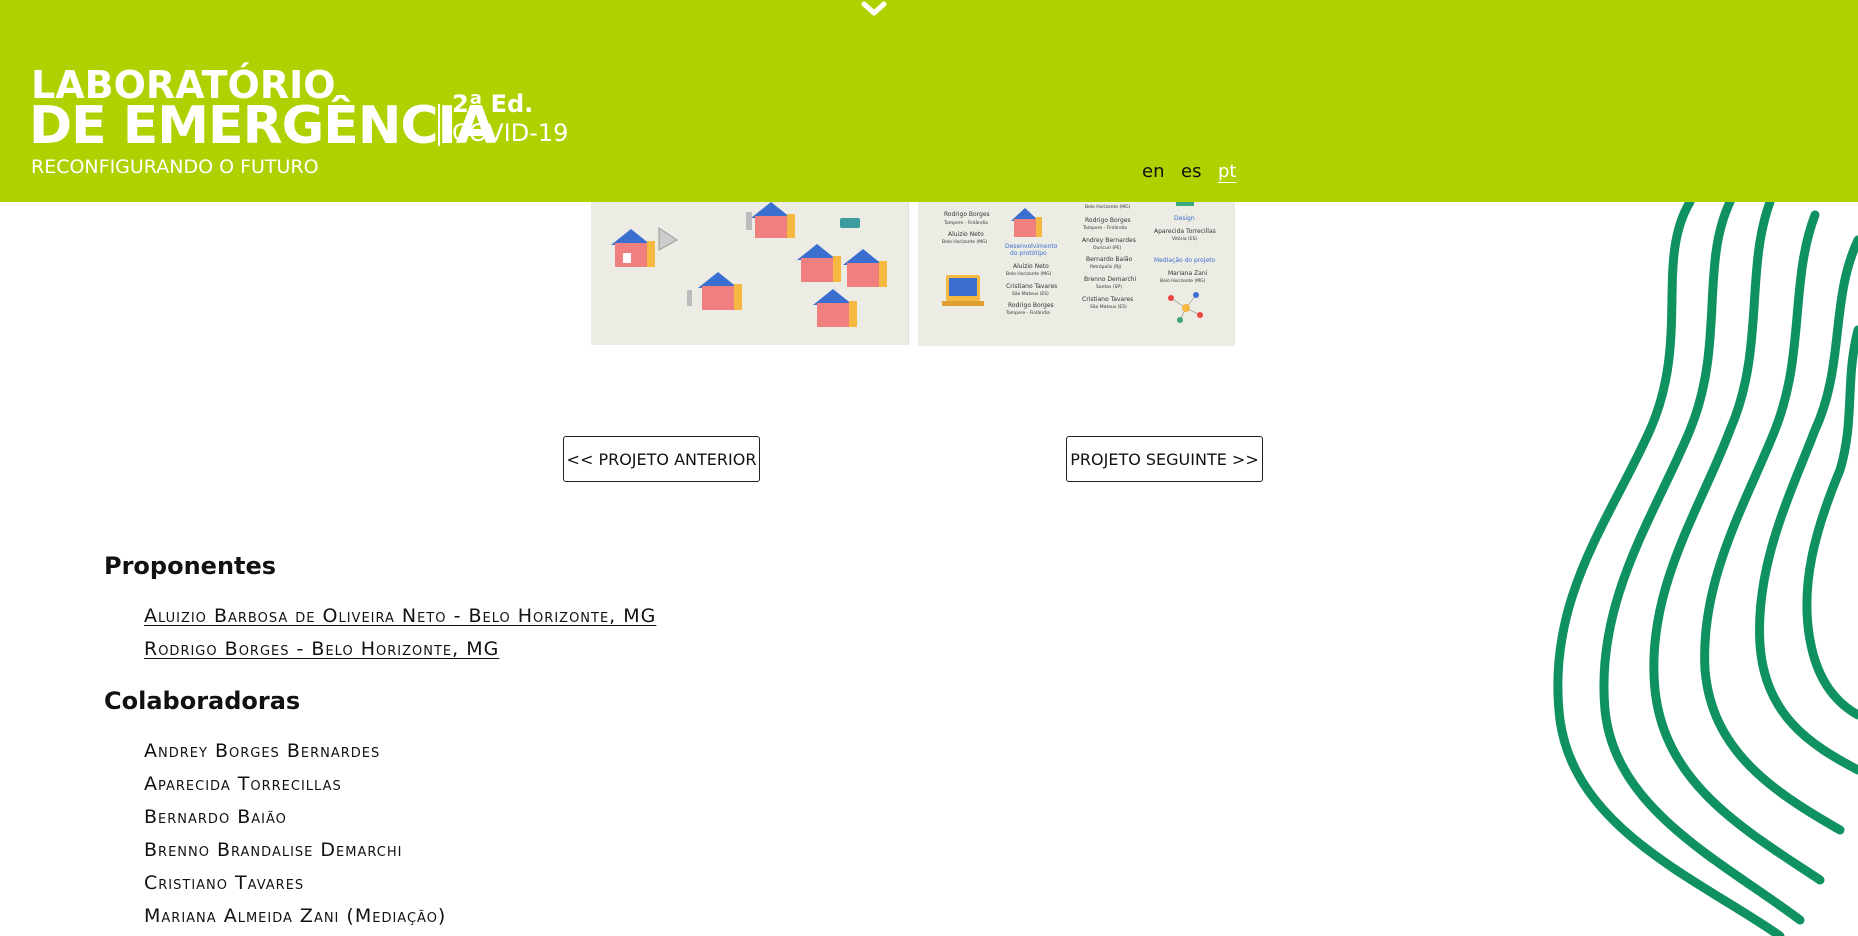 Image resolution: width=1858 pixels, height=936 pixels. I want to click on lang-pt-link: pt, so click(1227, 171).